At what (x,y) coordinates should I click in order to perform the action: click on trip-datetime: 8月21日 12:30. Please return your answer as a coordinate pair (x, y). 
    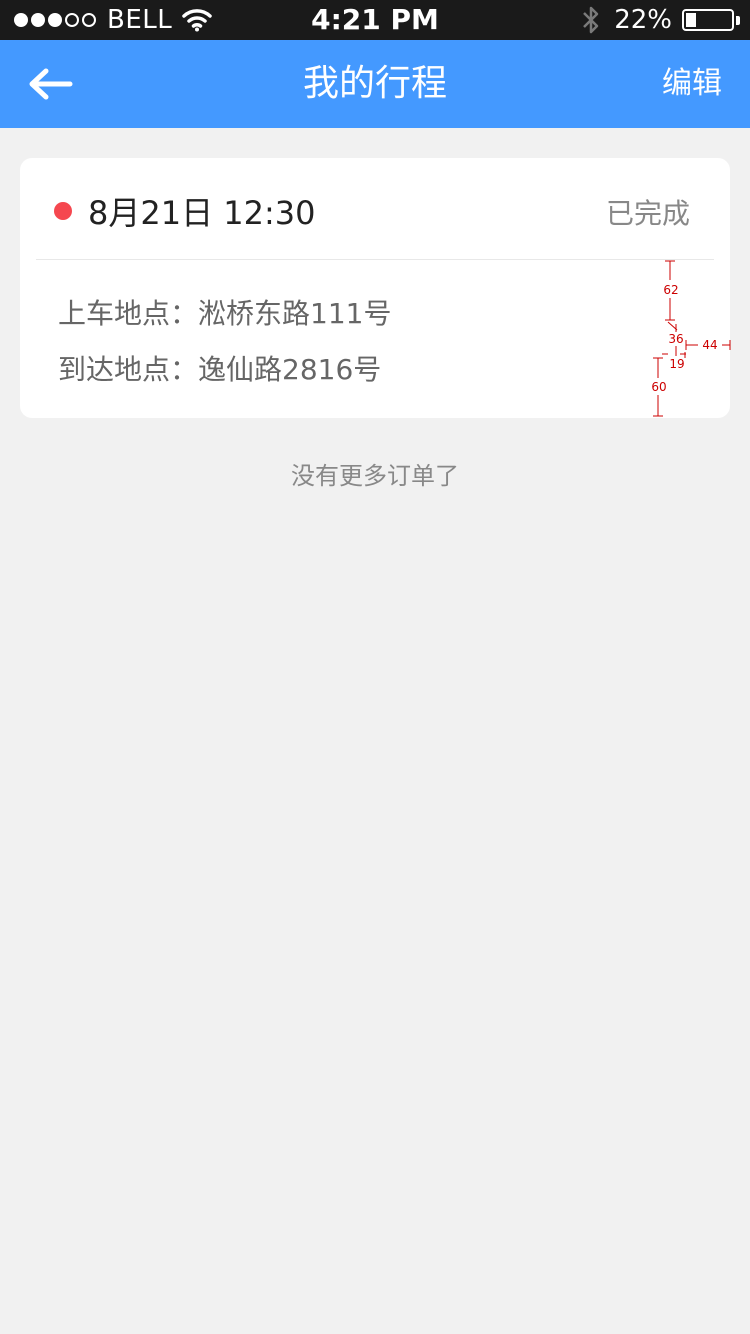
    Looking at the image, I should click on (202, 213).